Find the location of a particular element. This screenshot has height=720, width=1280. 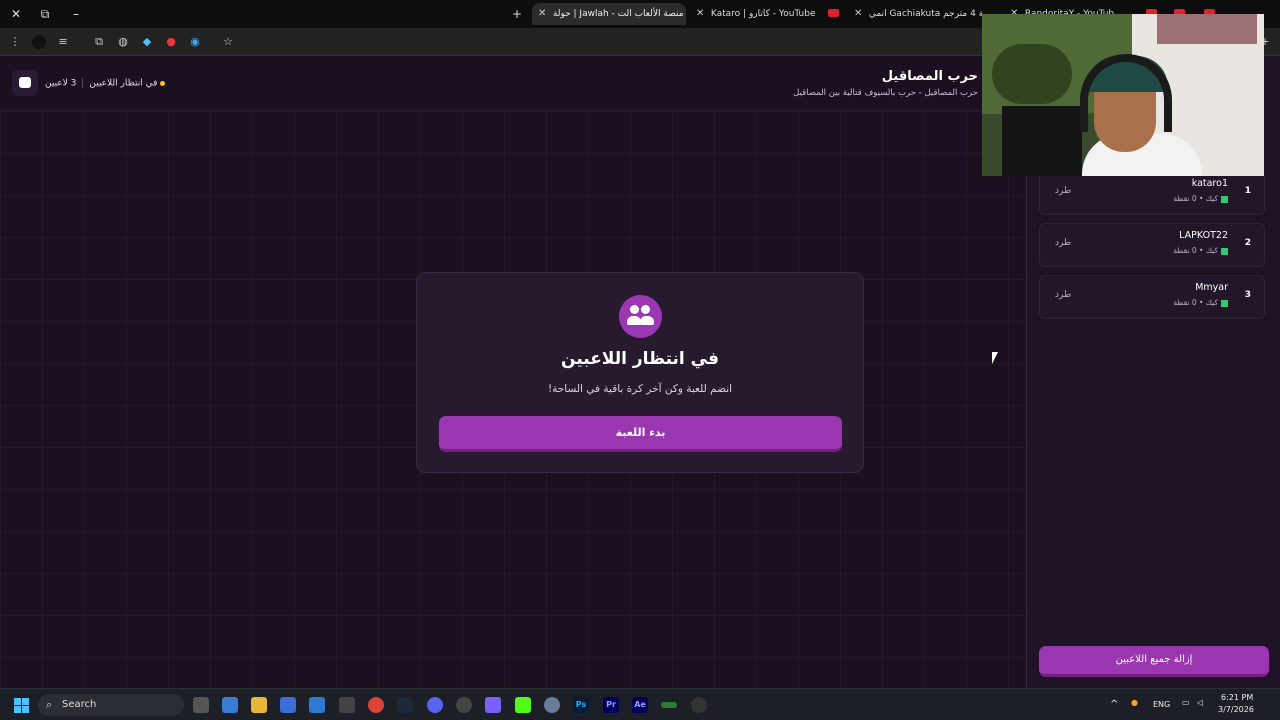

streamer-webcam is located at coordinates (1123, 95).